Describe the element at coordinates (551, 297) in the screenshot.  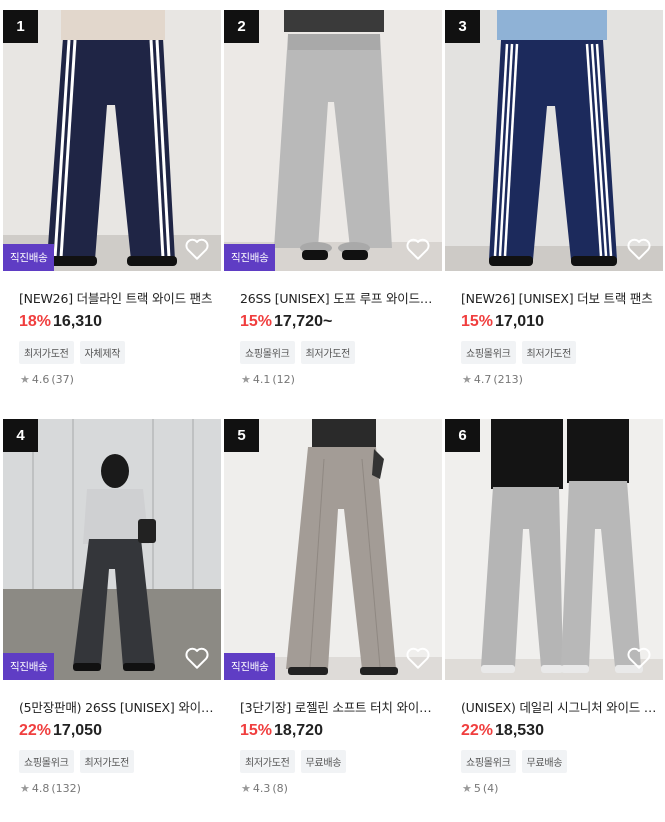
I see `product-title: [NEW26] [UNISEX] 더보 트랙 팬츠` at that location.